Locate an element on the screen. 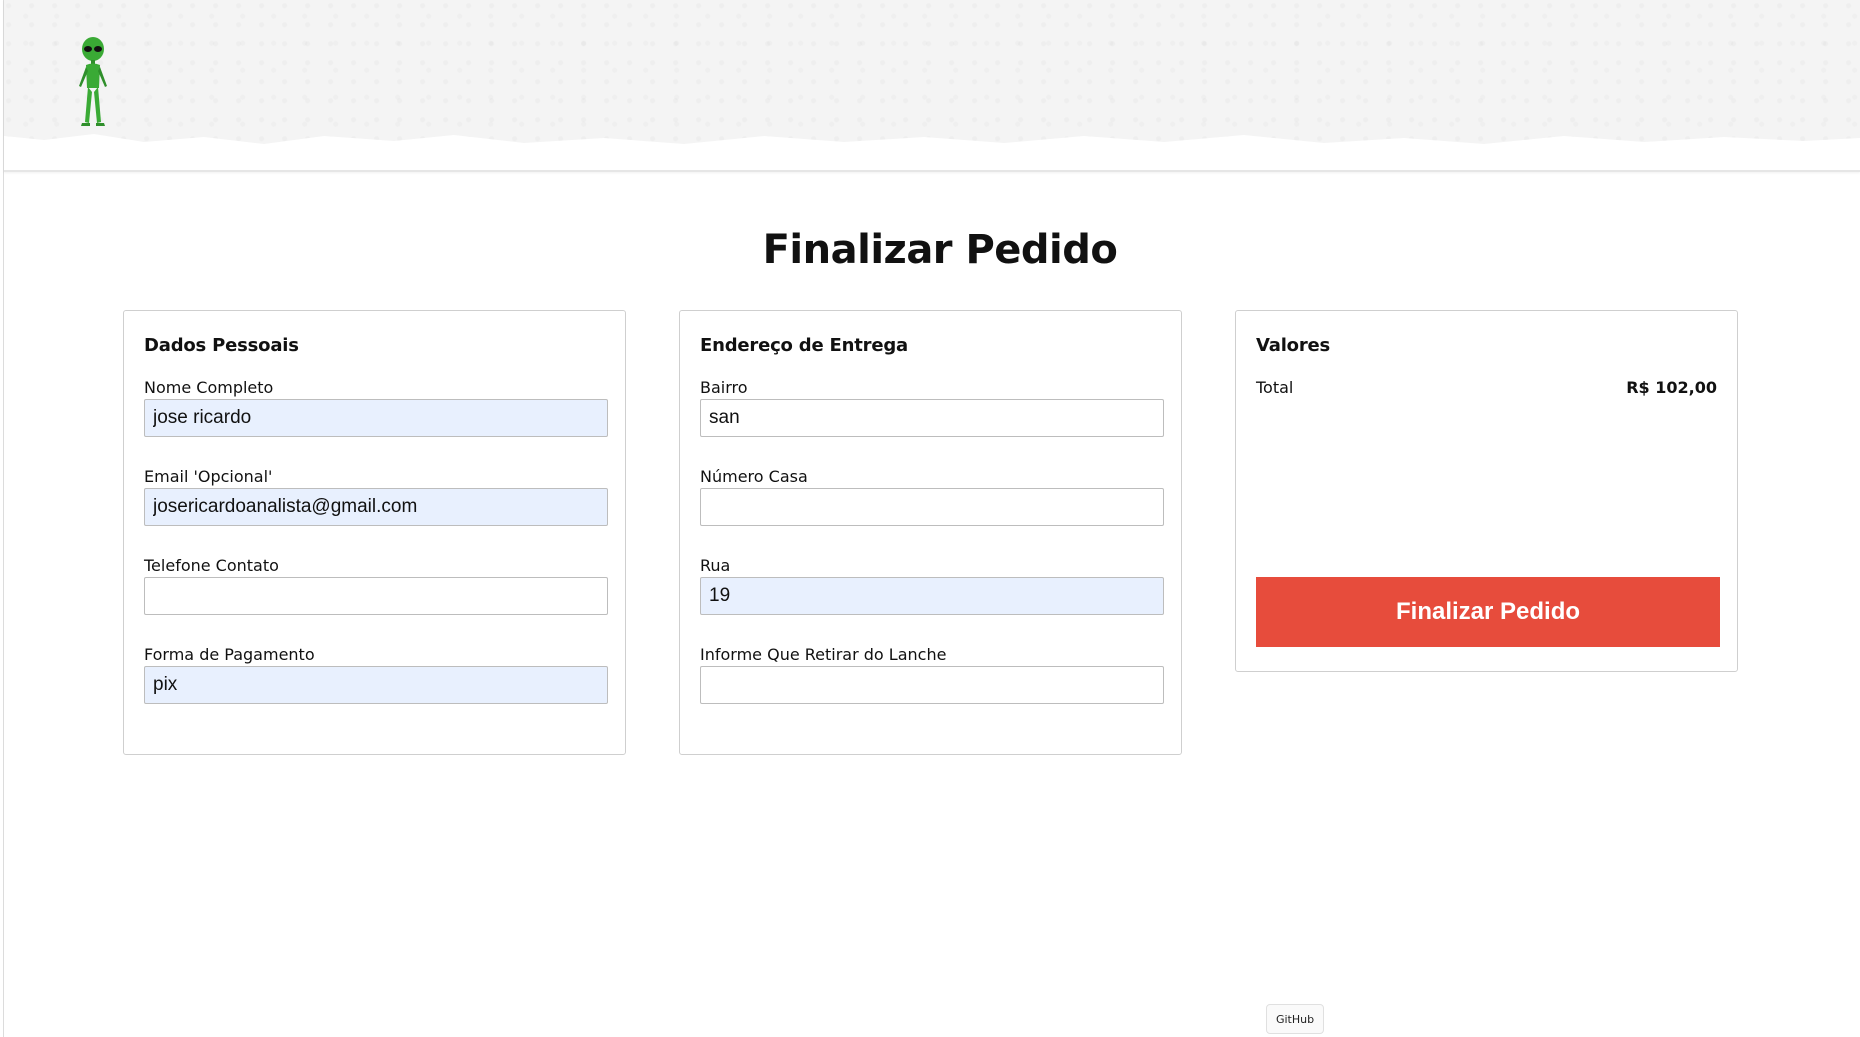 This screenshot has width=1860, height=1037. full-name-group: Nome Completo is located at coordinates (376, 407).